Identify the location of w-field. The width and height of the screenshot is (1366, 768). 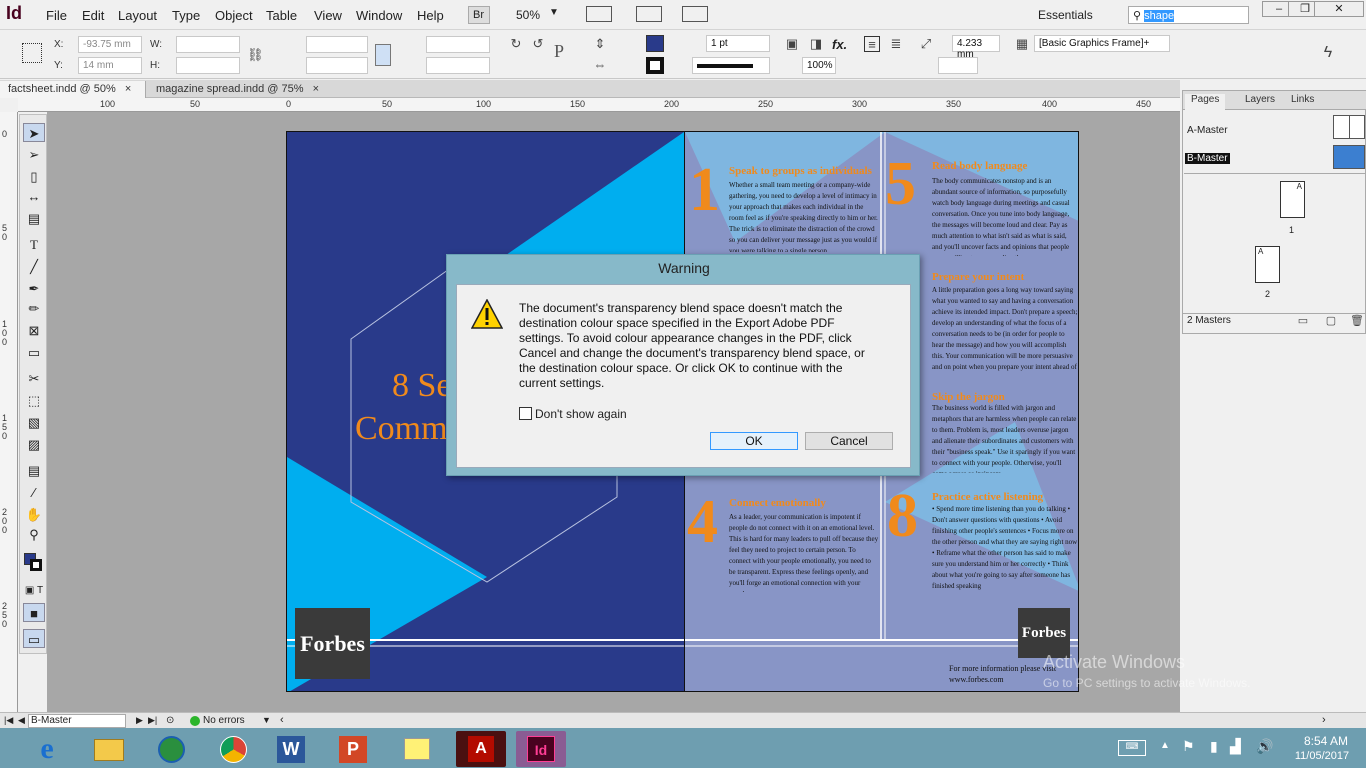
(208, 44).